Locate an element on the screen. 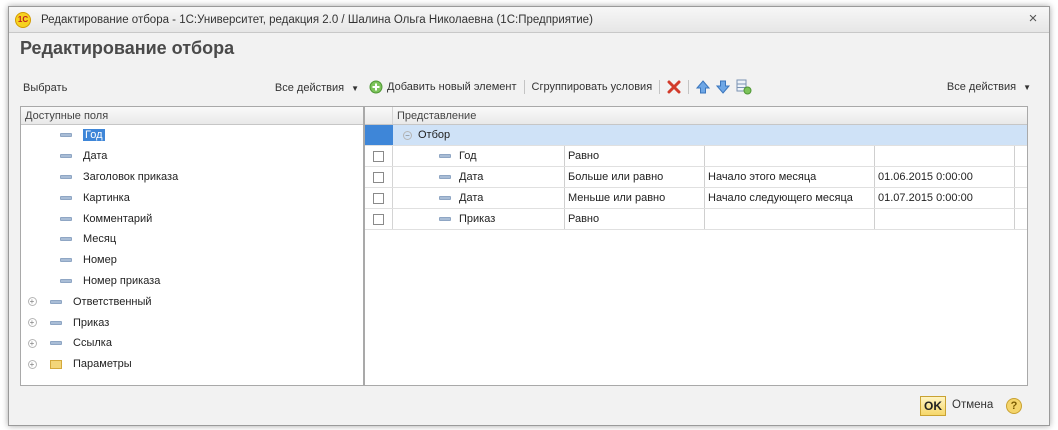 This screenshot has height=430, width=1058. condition-field-text: Дата is located at coordinates (471, 177).